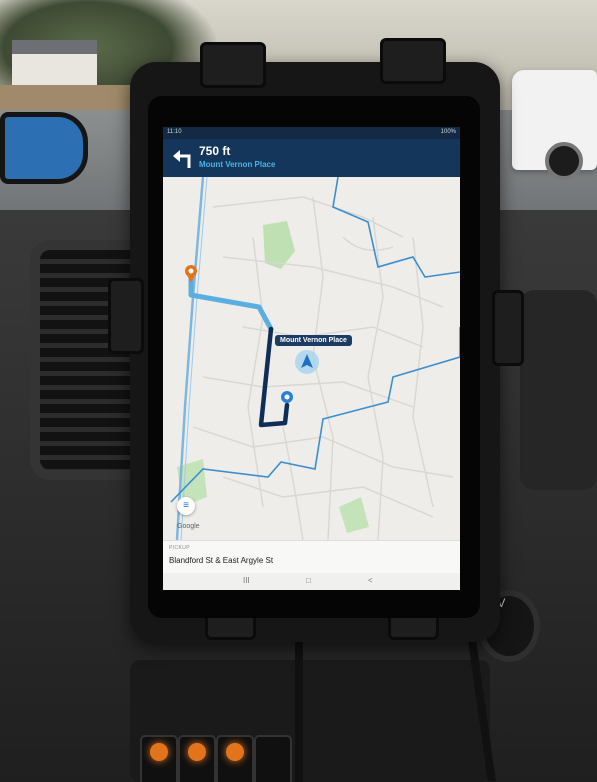 This screenshot has width=597, height=782. Describe the element at coordinates (508, 328) in the screenshot. I see `mount-clip-right` at that location.